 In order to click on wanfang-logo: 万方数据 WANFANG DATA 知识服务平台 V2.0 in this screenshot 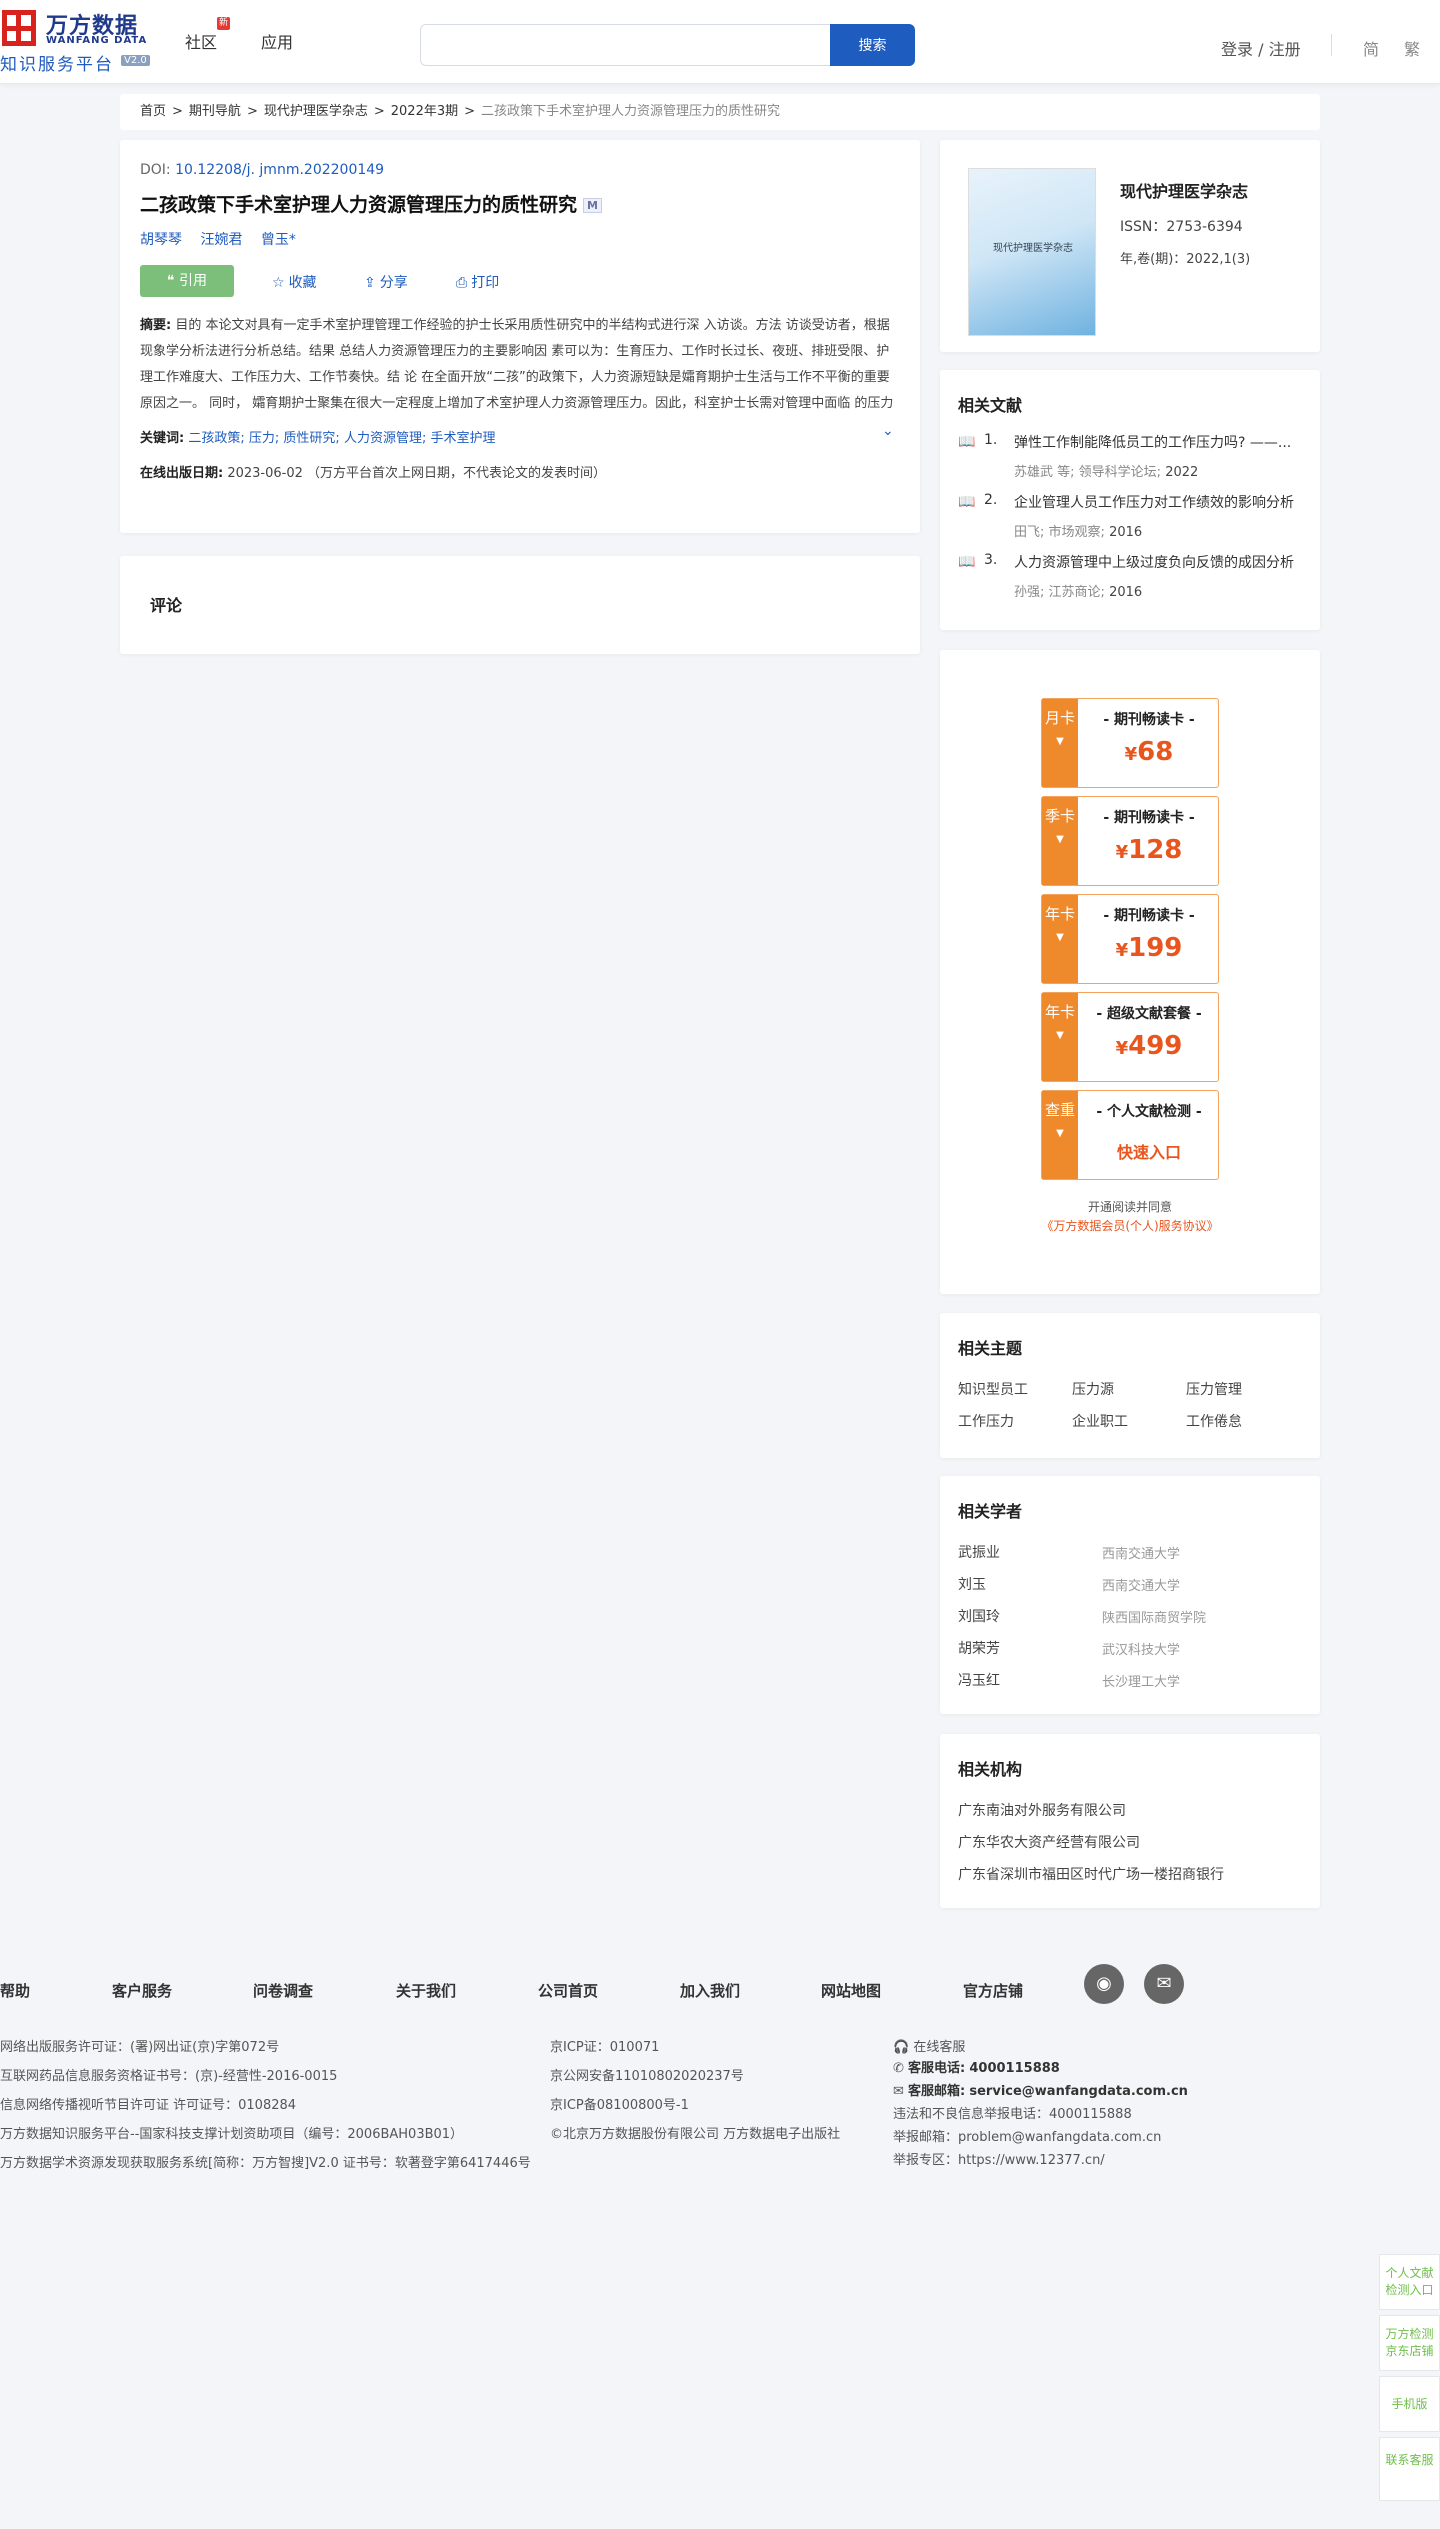, I will do `click(77, 40)`.